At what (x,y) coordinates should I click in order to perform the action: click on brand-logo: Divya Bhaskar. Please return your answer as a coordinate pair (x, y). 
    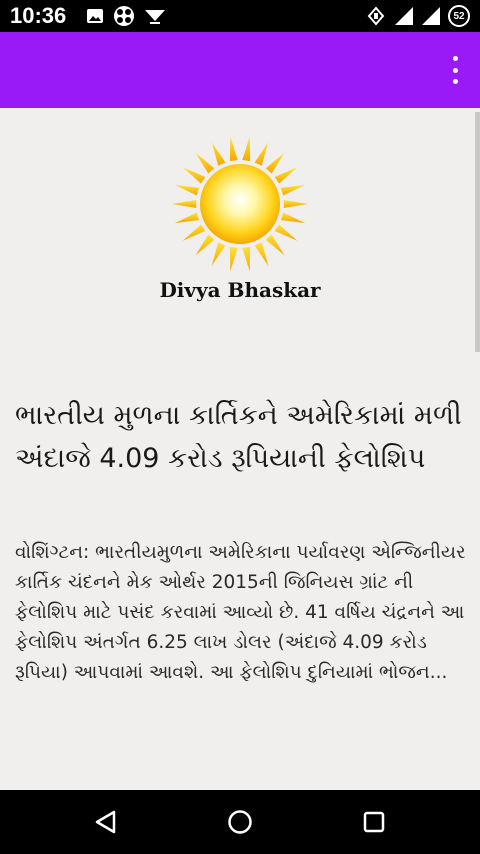
    Looking at the image, I should click on (240, 218).